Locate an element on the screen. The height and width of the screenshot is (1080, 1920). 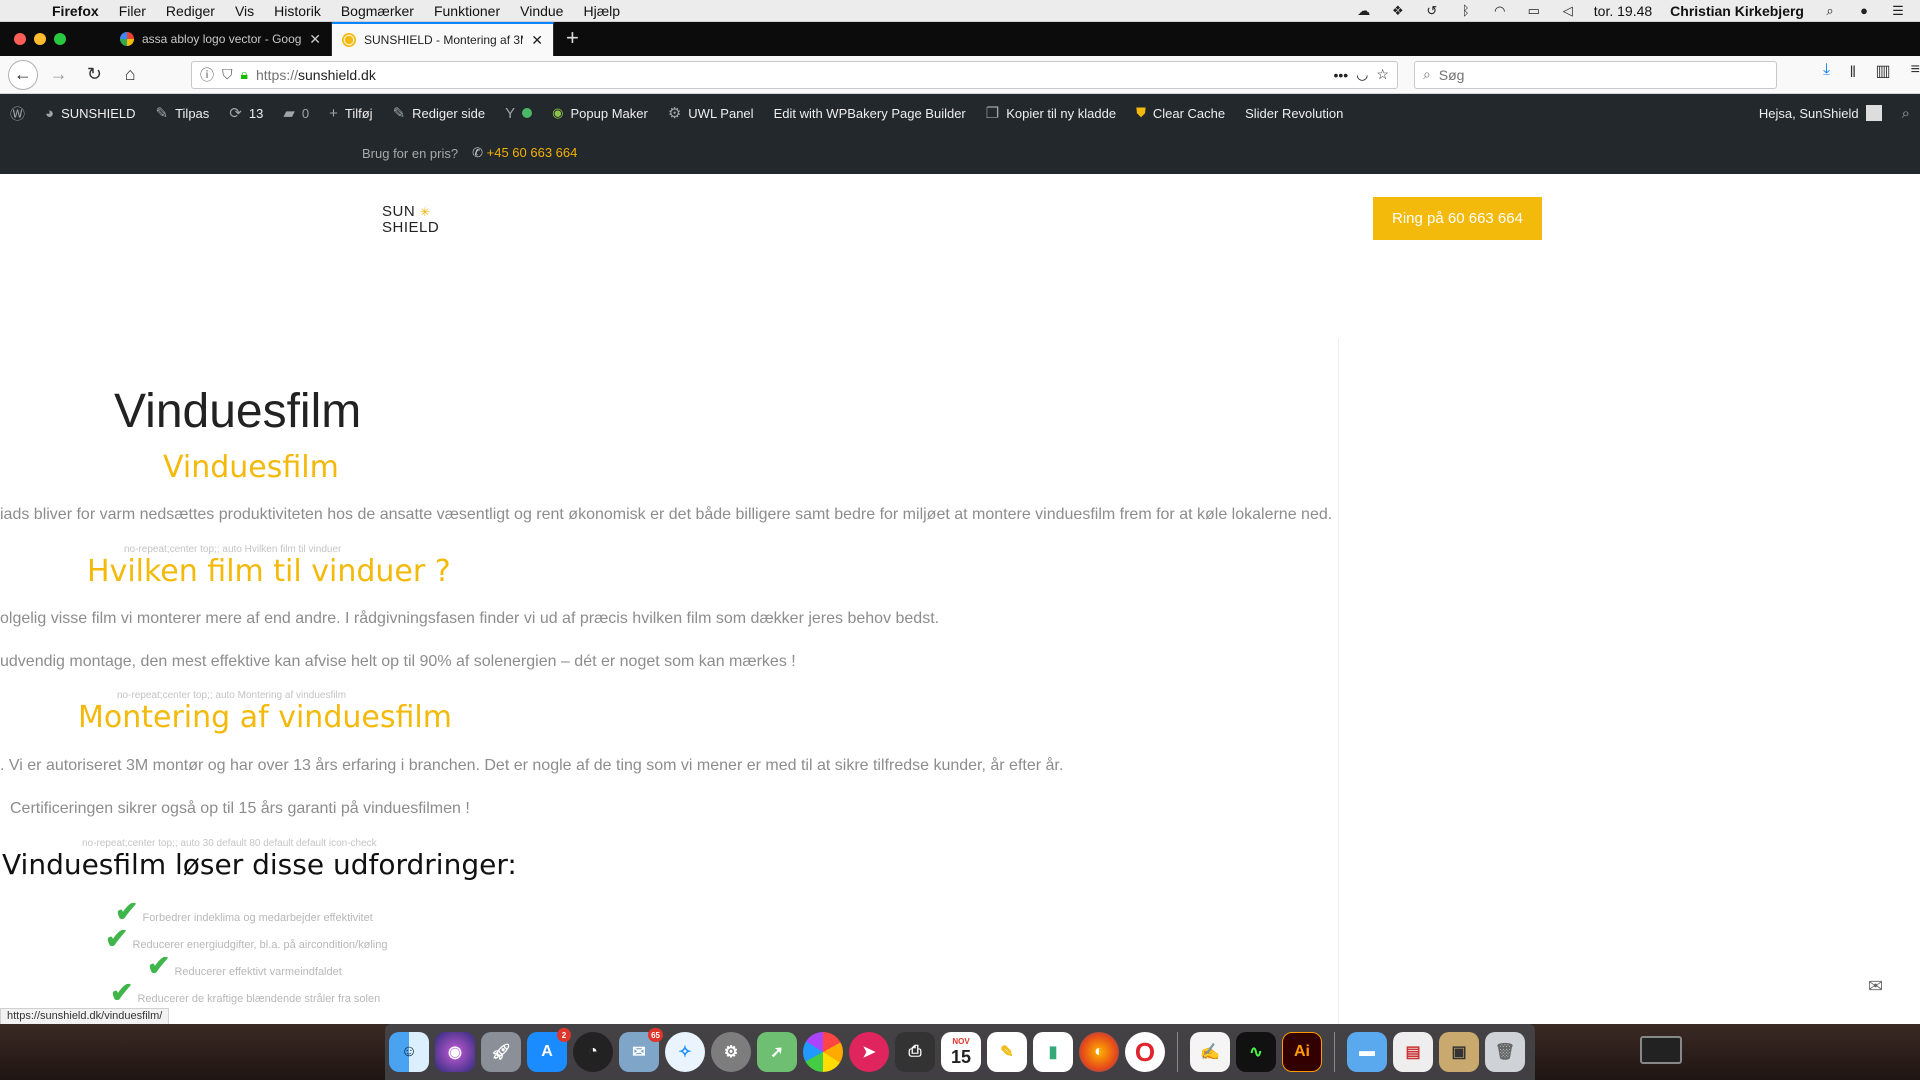
bookmark-star-icon: ☆ is located at coordinates (1382, 74).